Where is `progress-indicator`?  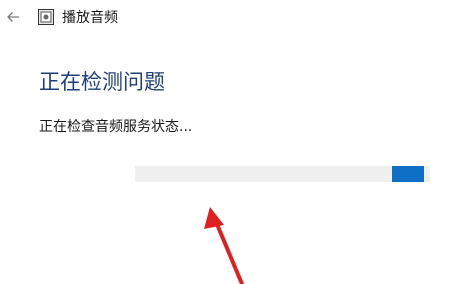 progress-indicator is located at coordinates (408, 174).